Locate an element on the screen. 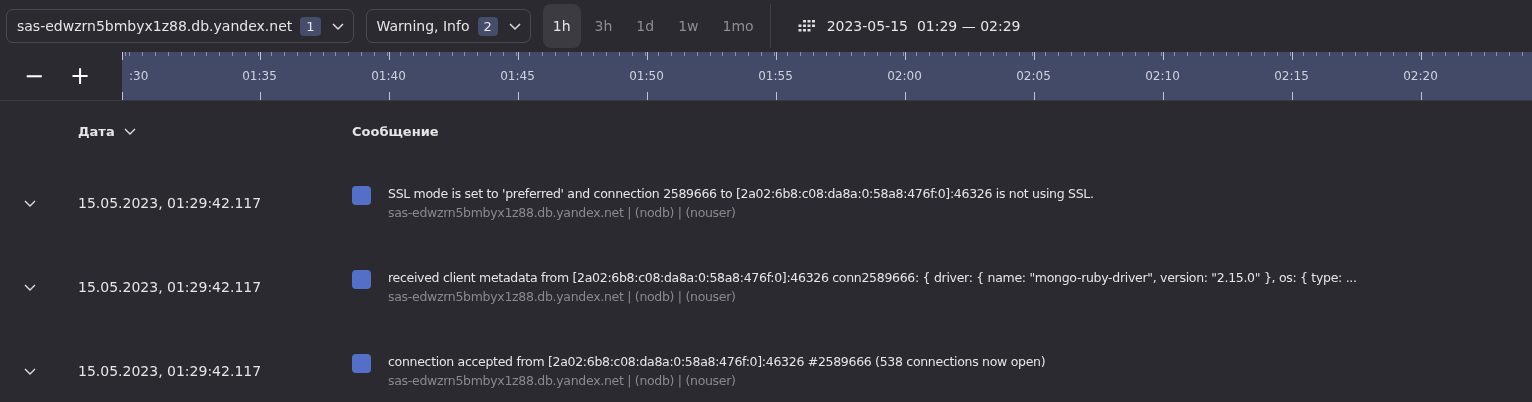 The width and height of the screenshot is (1532, 402). time-label: 02:05 is located at coordinates (1033, 76).